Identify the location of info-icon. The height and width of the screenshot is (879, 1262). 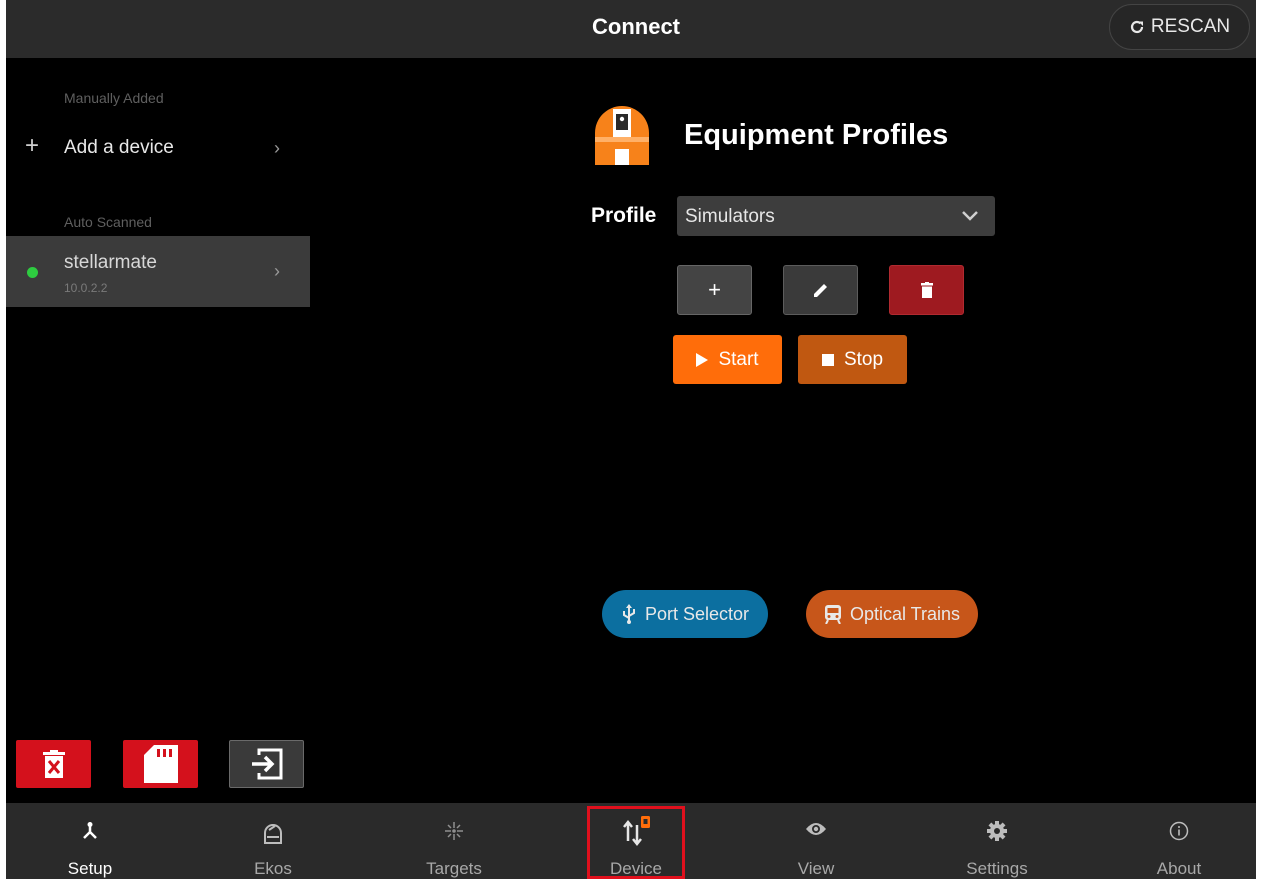
(1179, 831).